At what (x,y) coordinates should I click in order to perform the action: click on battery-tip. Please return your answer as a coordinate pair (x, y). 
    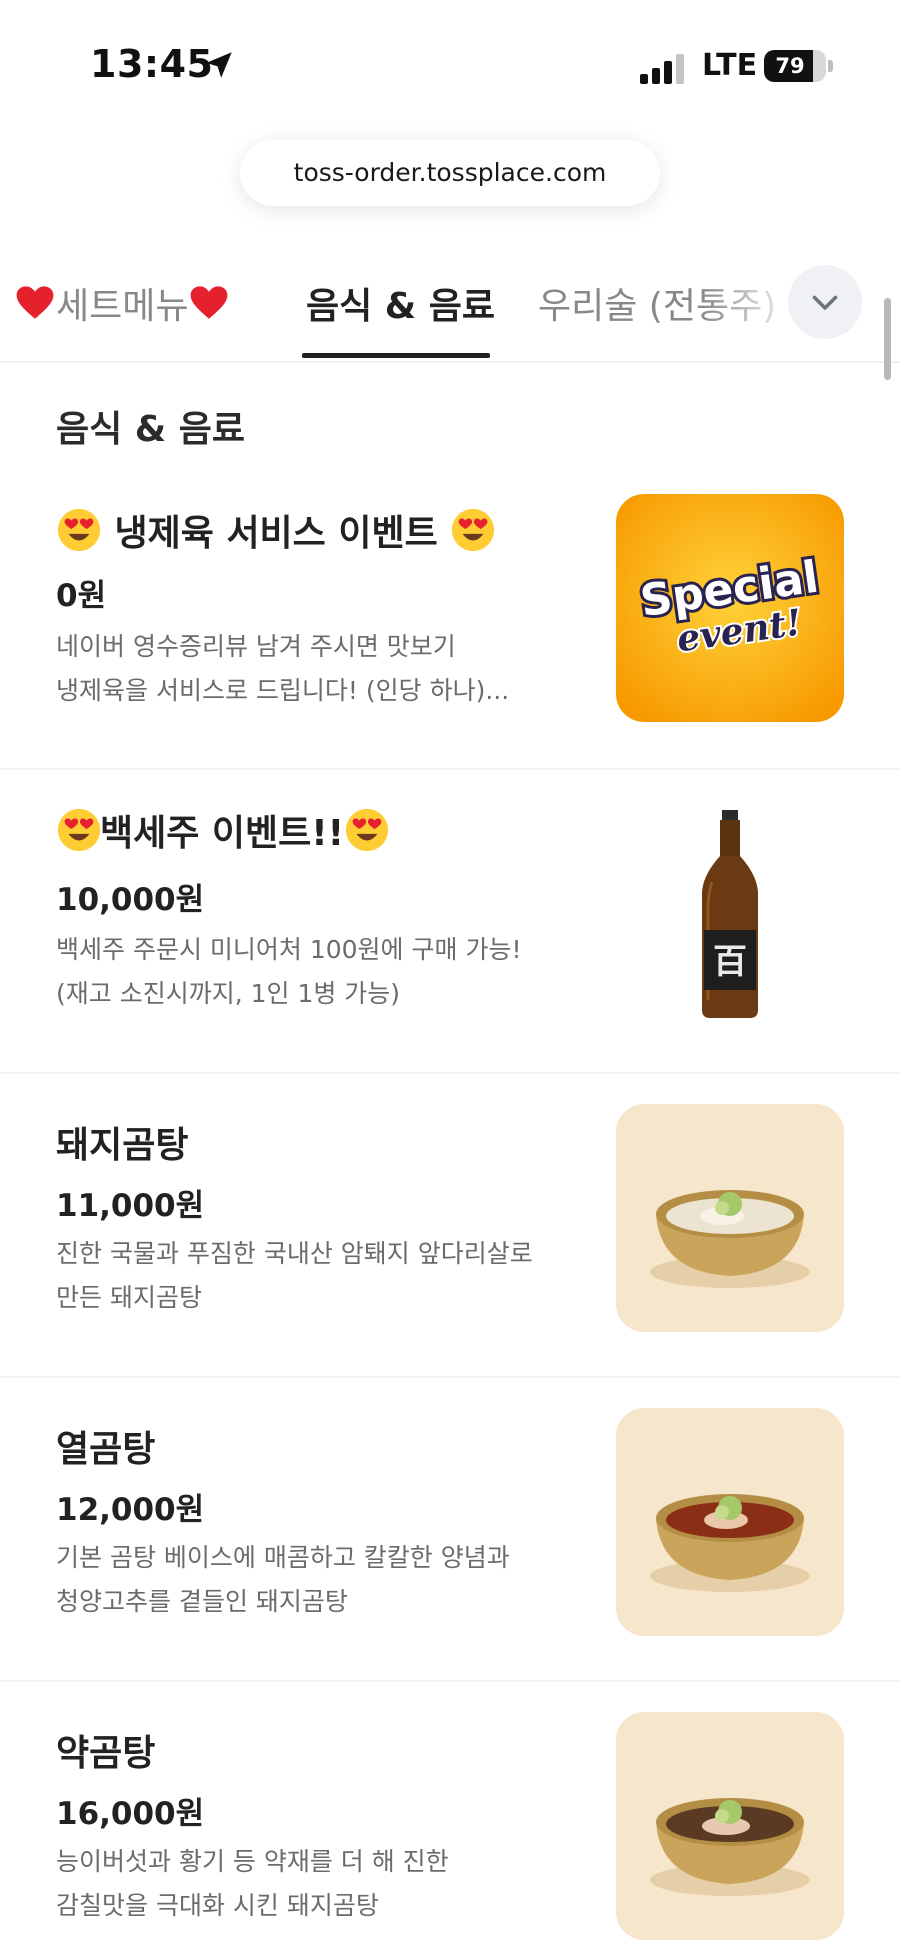
    Looking at the image, I should click on (830, 66).